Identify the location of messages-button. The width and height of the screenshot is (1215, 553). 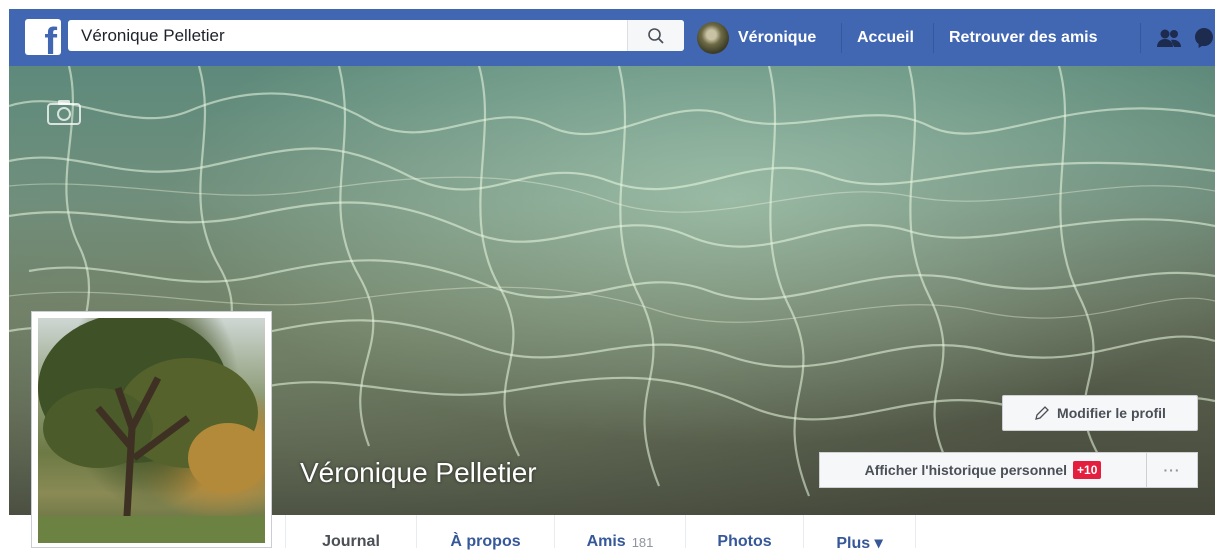
(1204, 37).